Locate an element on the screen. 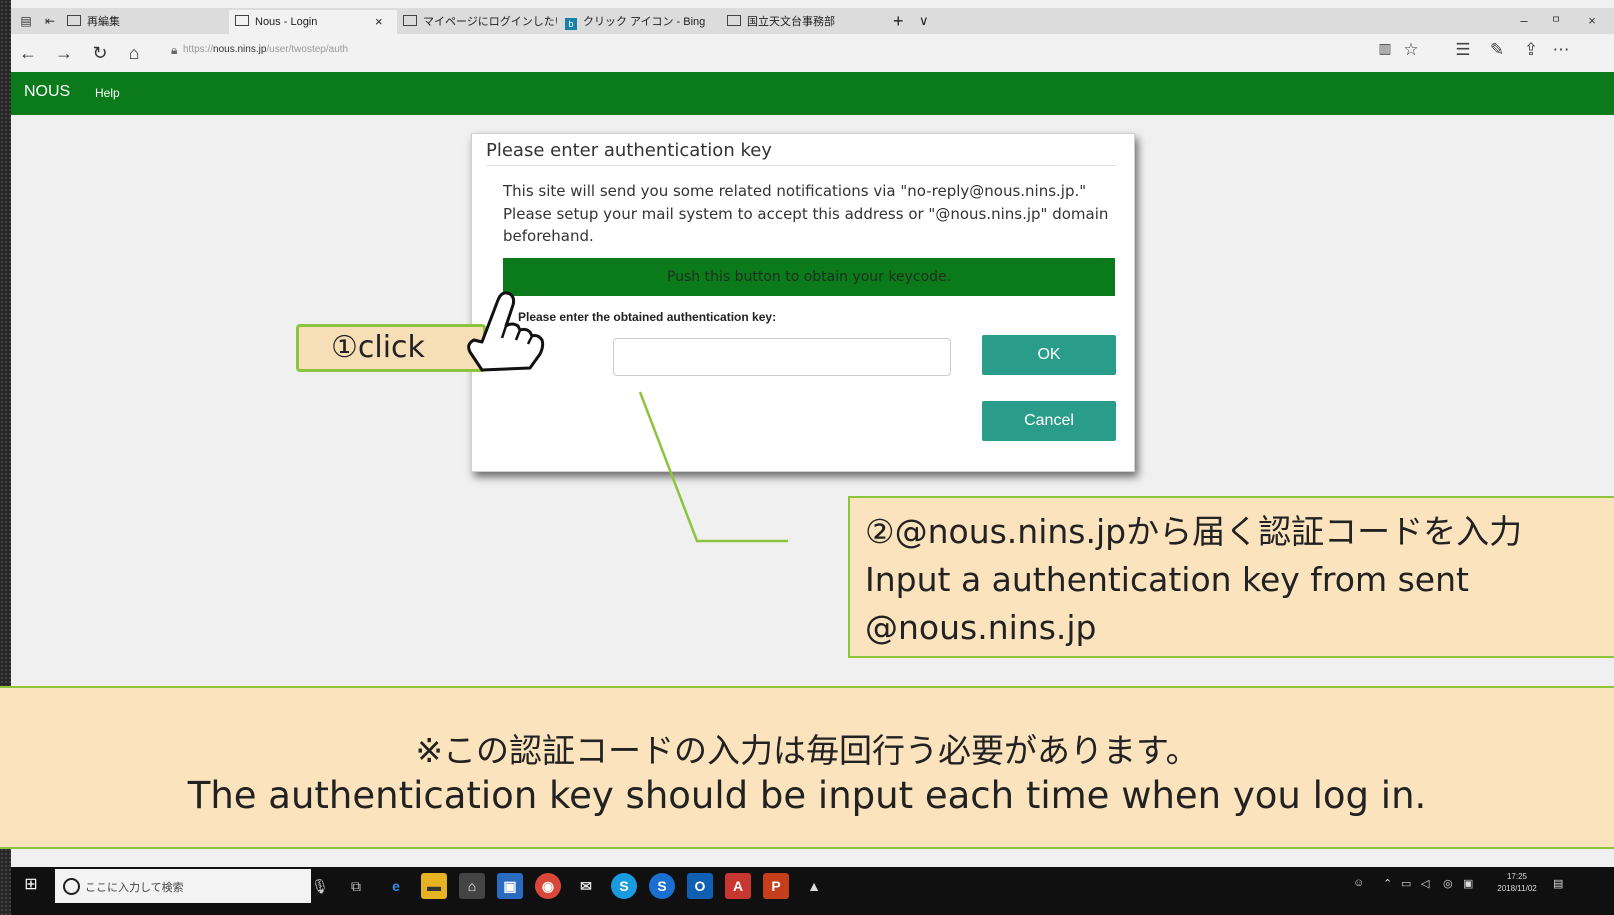 Image resolution: width=1614 pixels, height=915 pixels. clock-date: 2018/11/02 is located at coordinates (1517, 888).